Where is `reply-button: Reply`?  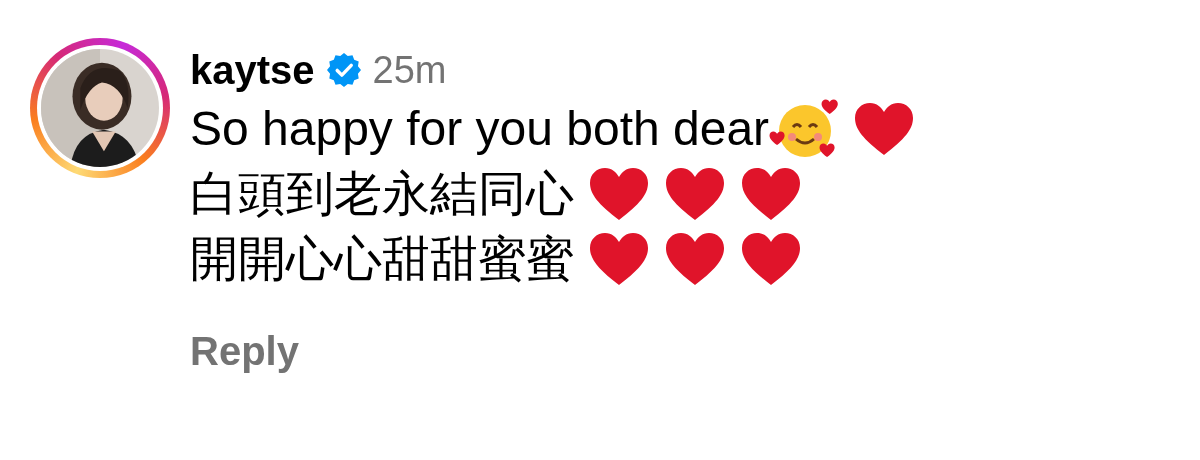
reply-button: Reply is located at coordinates (244, 351).